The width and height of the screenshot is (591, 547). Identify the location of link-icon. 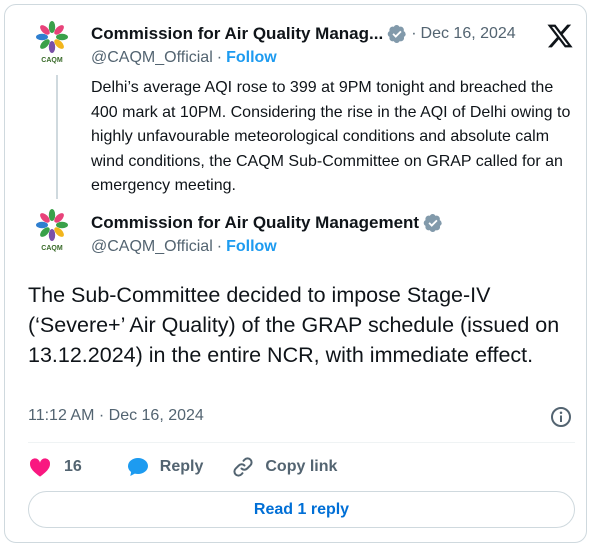
(243, 467).